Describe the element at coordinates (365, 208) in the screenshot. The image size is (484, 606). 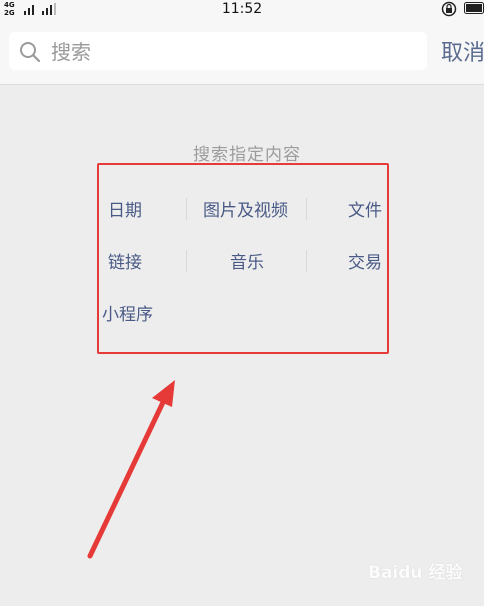
I see `category-files: 文件` at that location.